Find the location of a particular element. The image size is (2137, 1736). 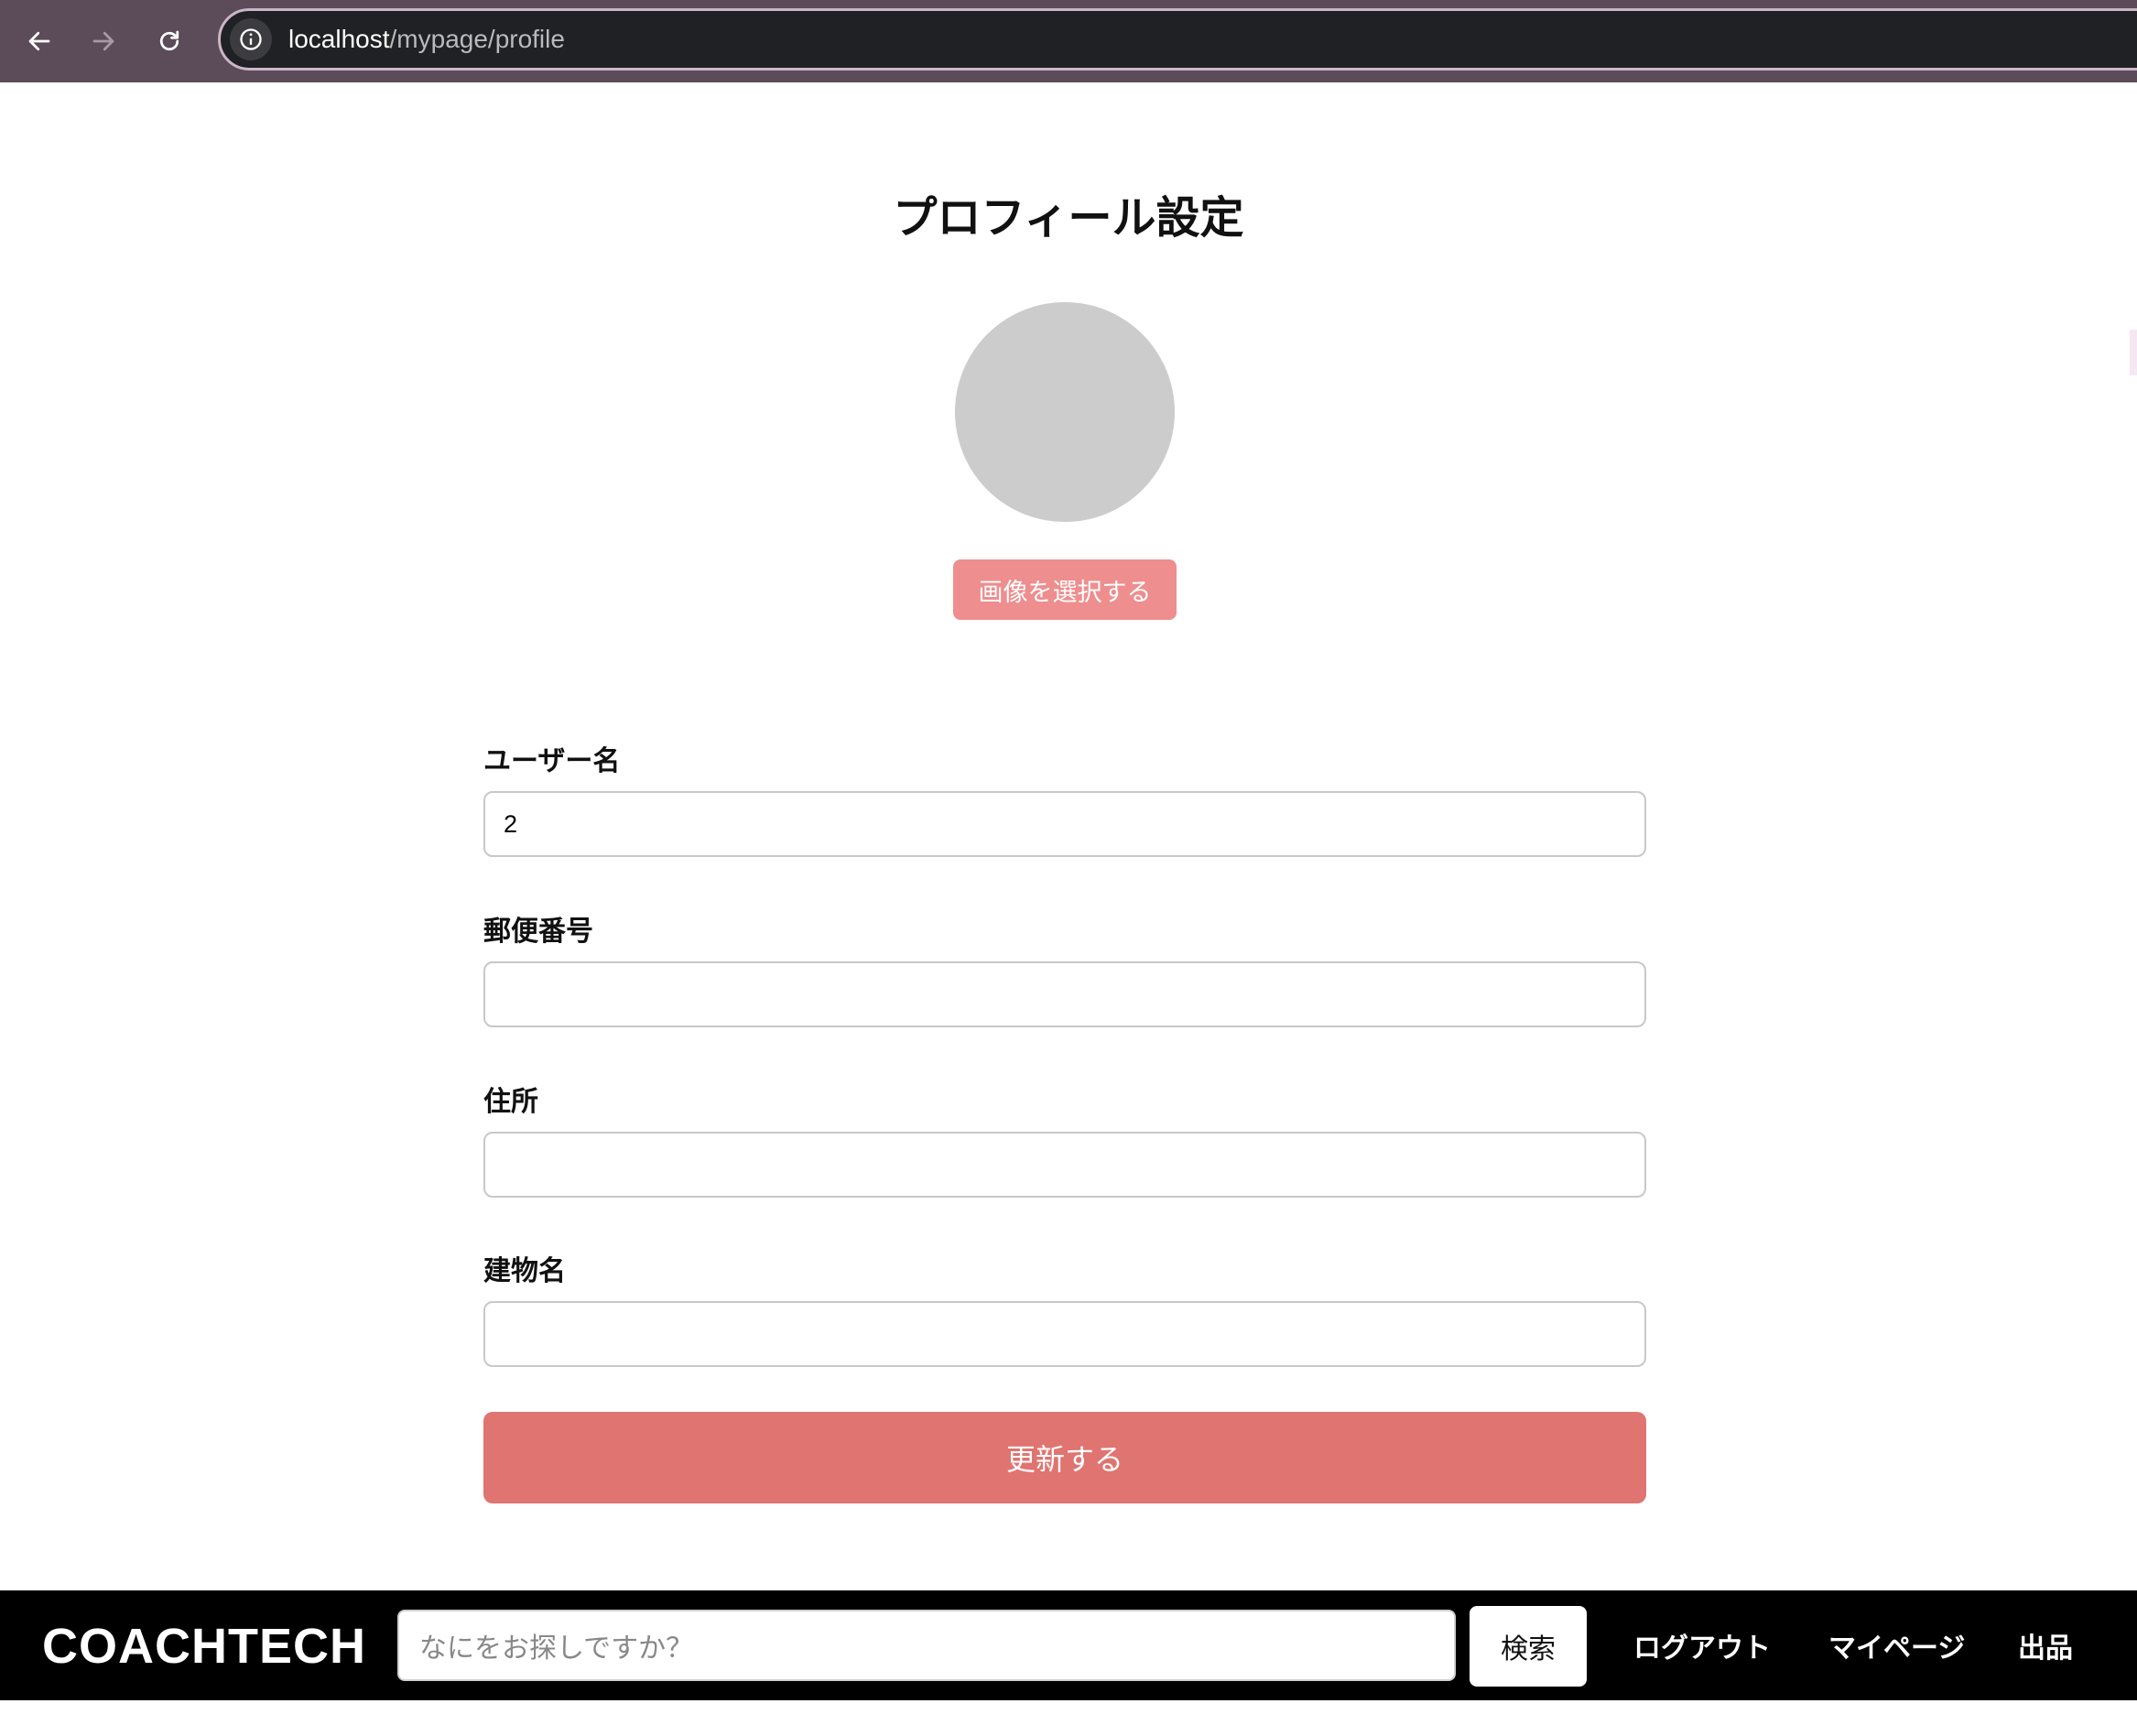

reload-icon is located at coordinates (169, 40).